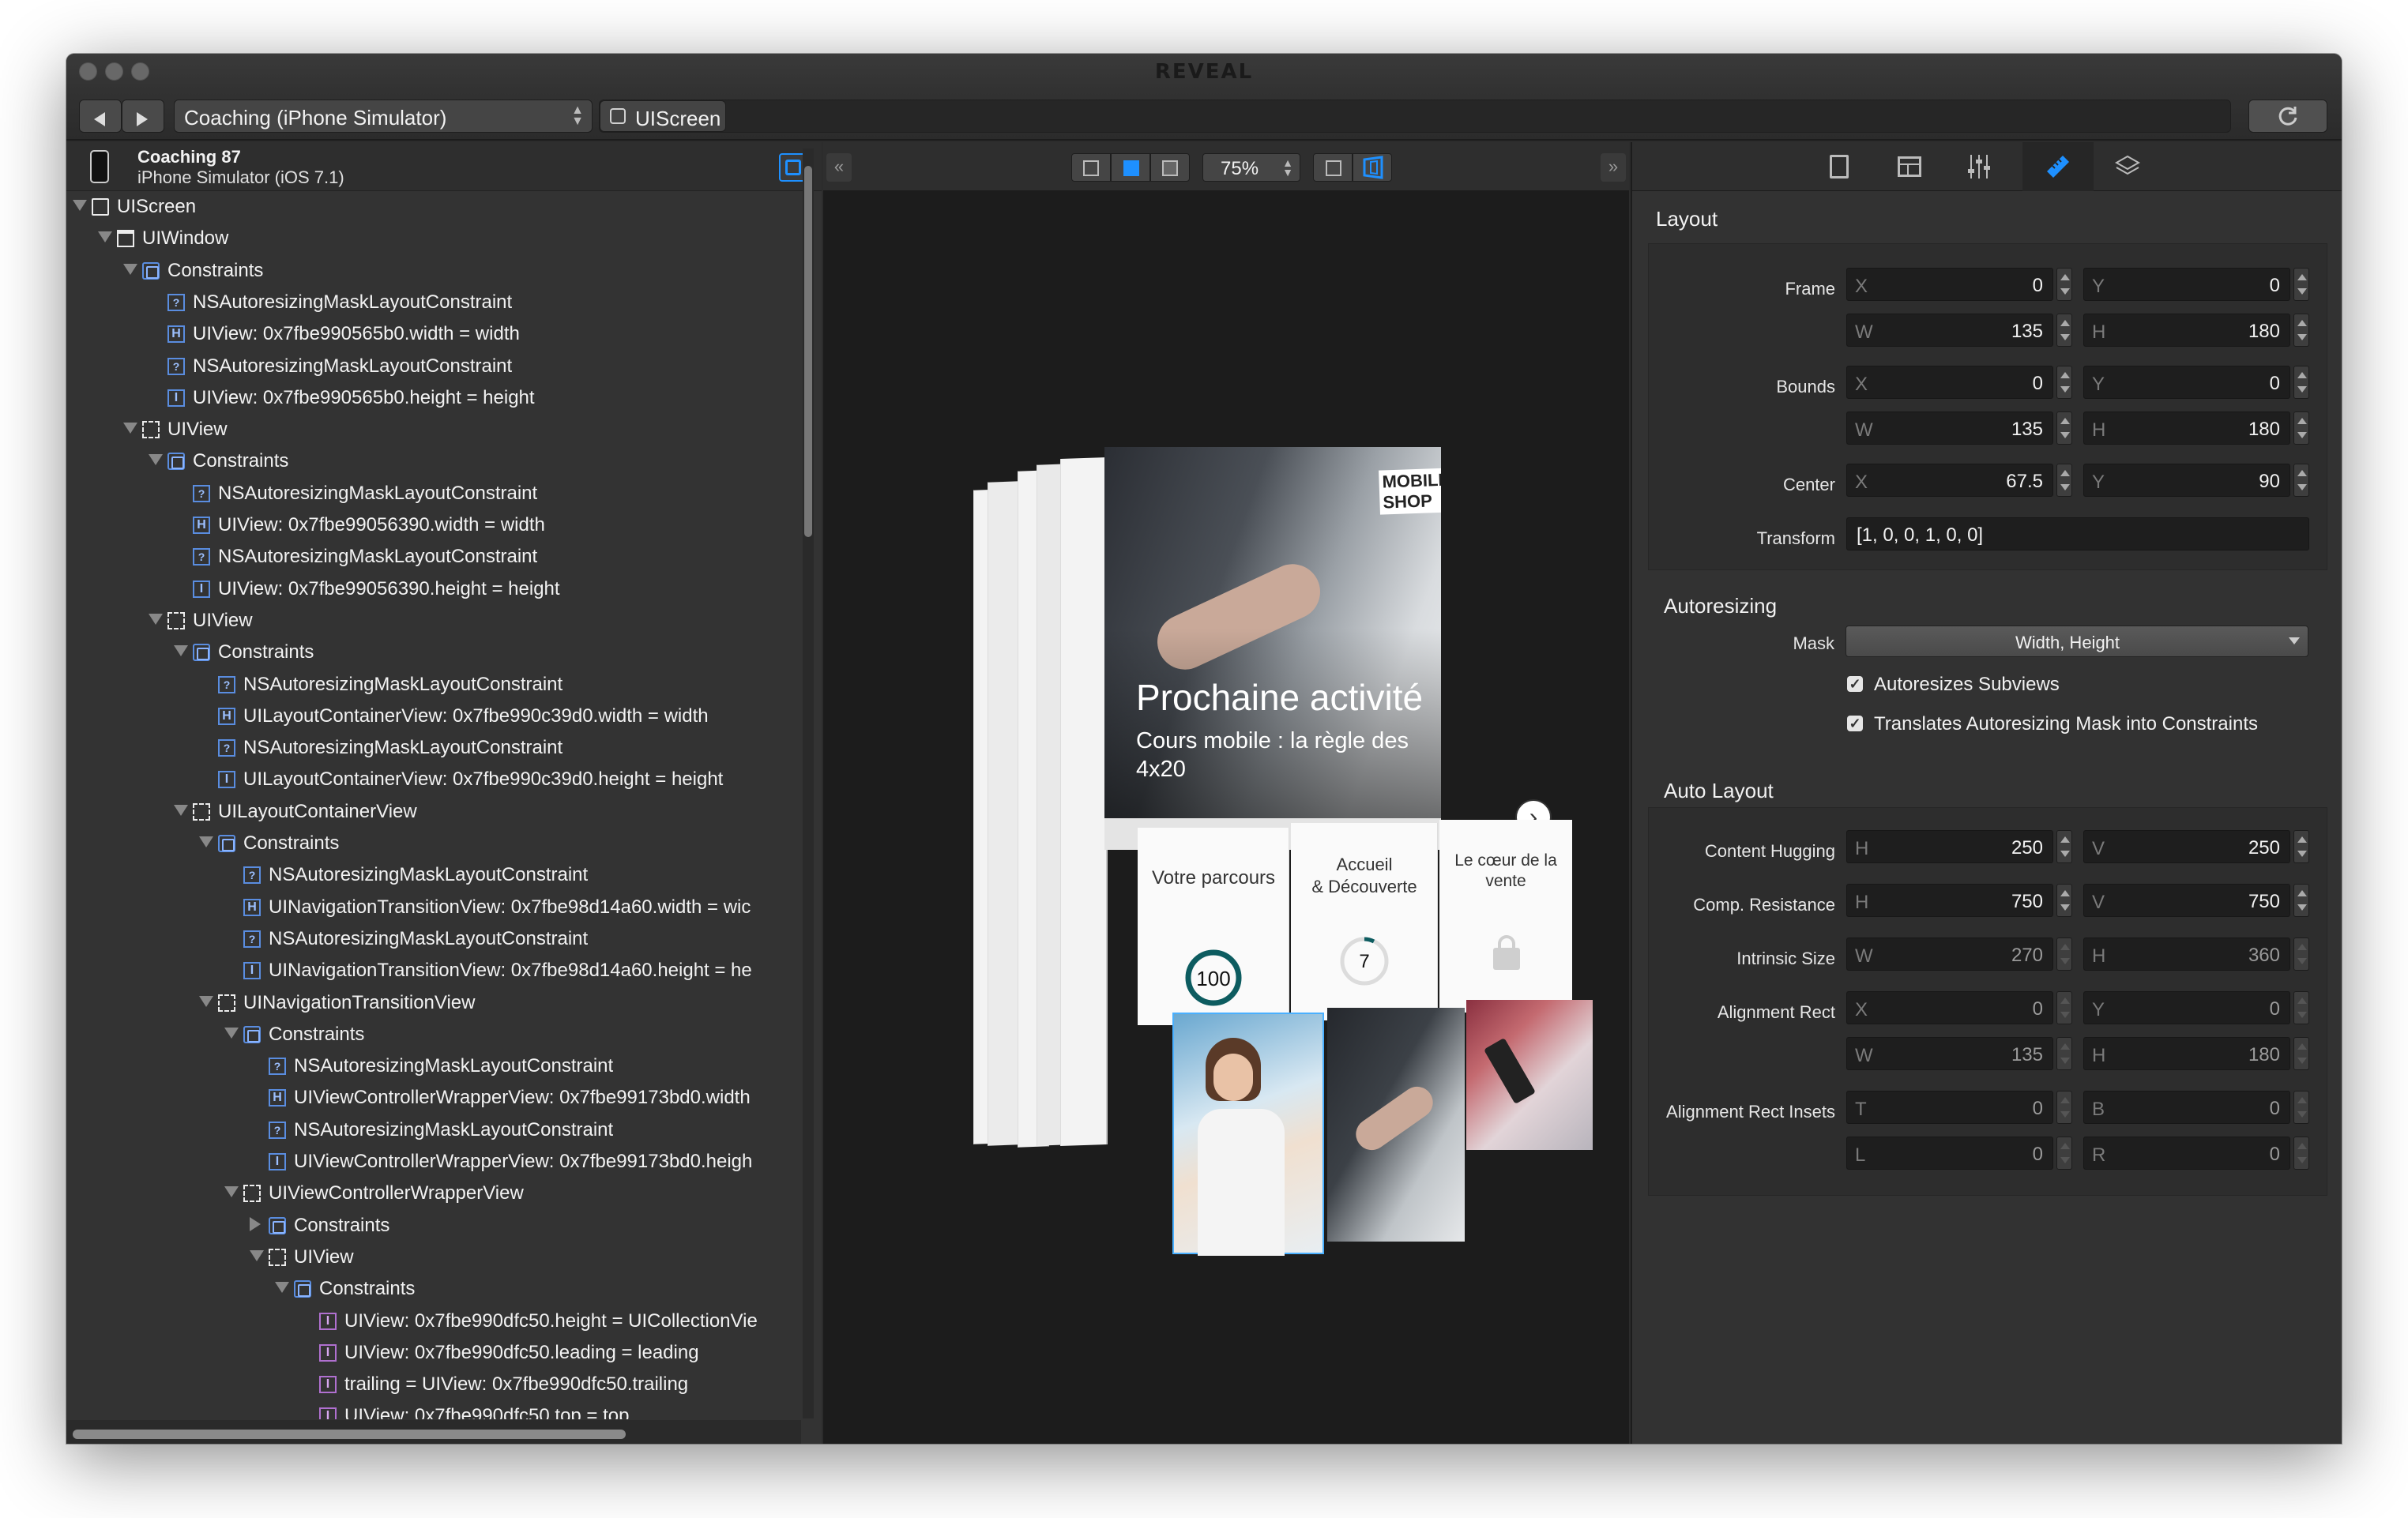 The width and height of the screenshot is (2408, 1518). I want to click on frame-x-field: X0, so click(1949, 284).